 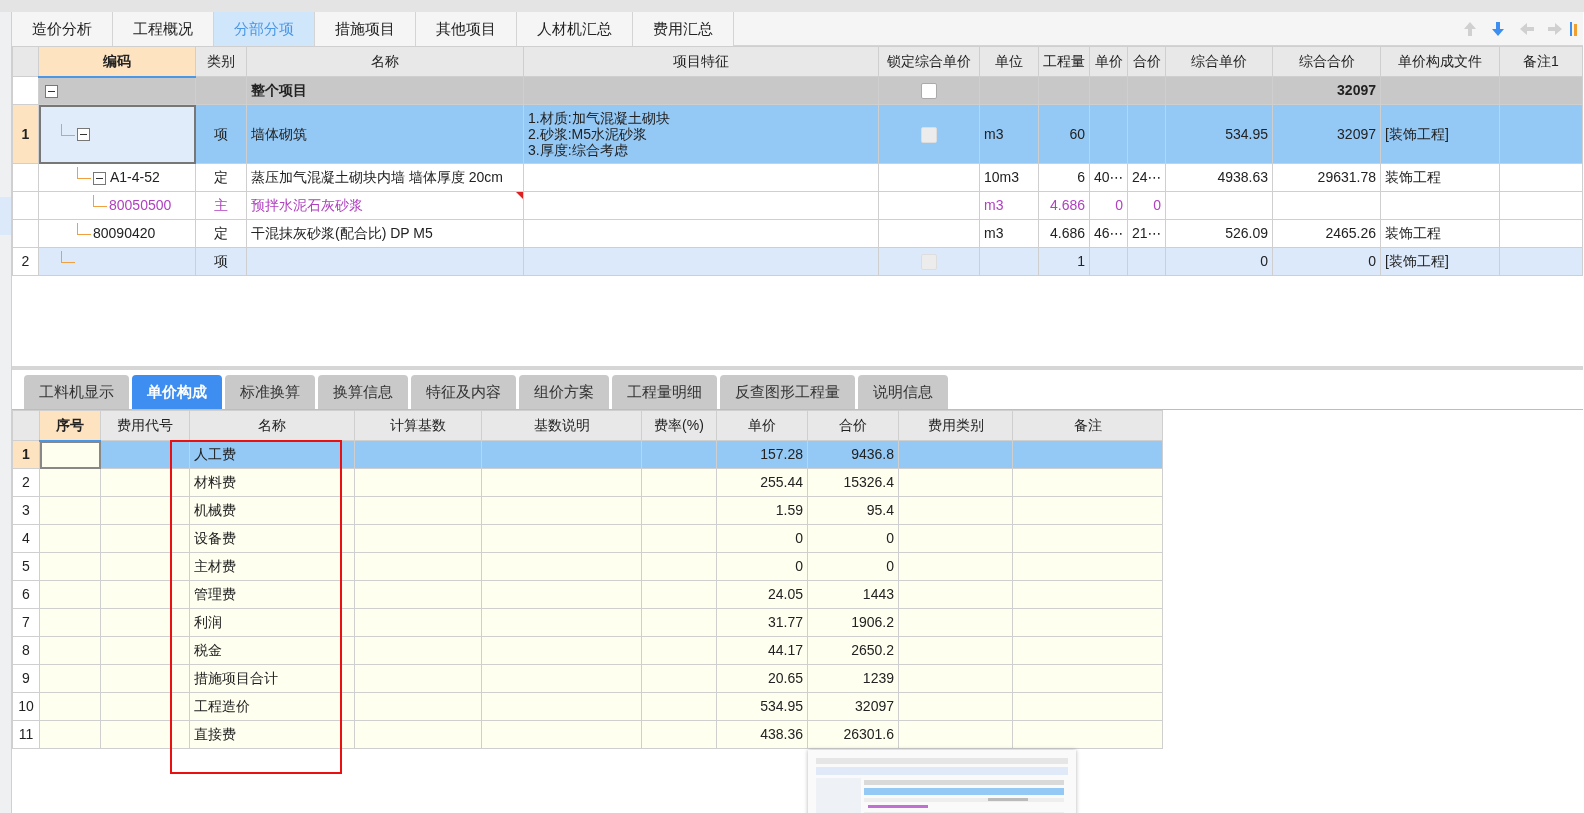 What do you see at coordinates (797, 233) in the screenshot?
I see `table-row: 80090420 定 干混抹灰砂浆(配合比) DP M5 m3 4.686 46⋯ 21⋯ 526.09 2465.26 装饰工程` at bounding box center [797, 233].